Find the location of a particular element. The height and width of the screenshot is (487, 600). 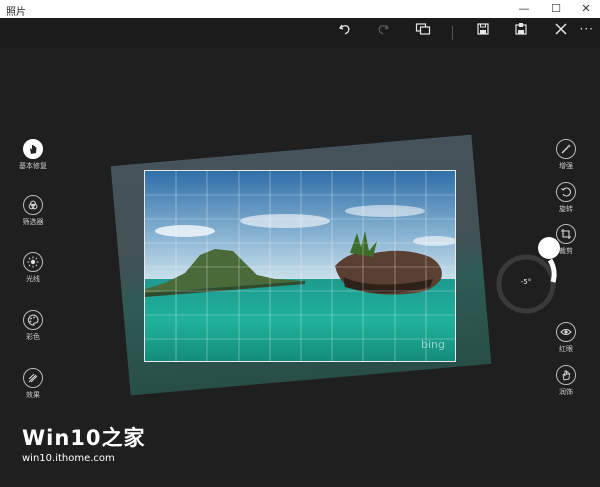

close-window-button: ✕ is located at coordinates (586, 9).